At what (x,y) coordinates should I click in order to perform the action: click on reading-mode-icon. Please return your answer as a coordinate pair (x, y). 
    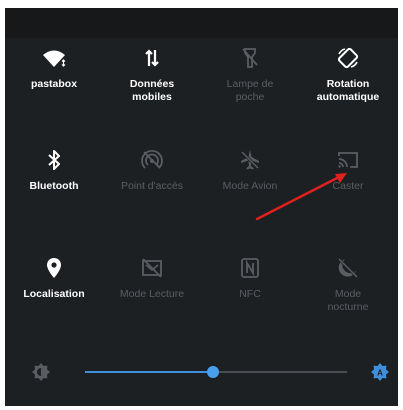
    Looking at the image, I should click on (152, 268).